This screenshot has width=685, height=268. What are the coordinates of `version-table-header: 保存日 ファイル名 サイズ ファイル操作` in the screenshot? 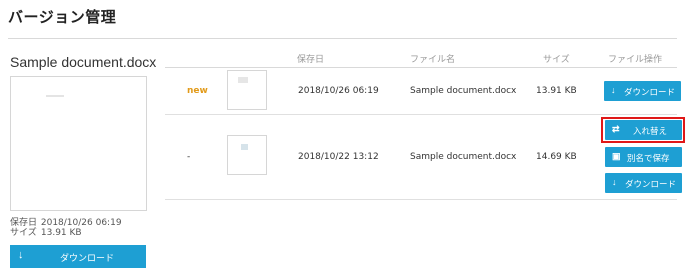 It's located at (421, 58).